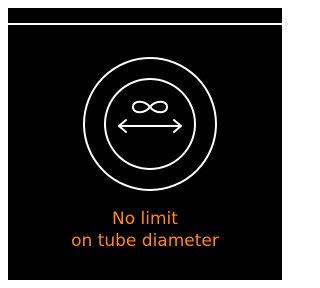 The width and height of the screenshot is (320, 288). What do you see at coordinates (145, 241) in the screenshot?
I see `caption-line-2: on tube diameter` at bounding box center [145, 241].